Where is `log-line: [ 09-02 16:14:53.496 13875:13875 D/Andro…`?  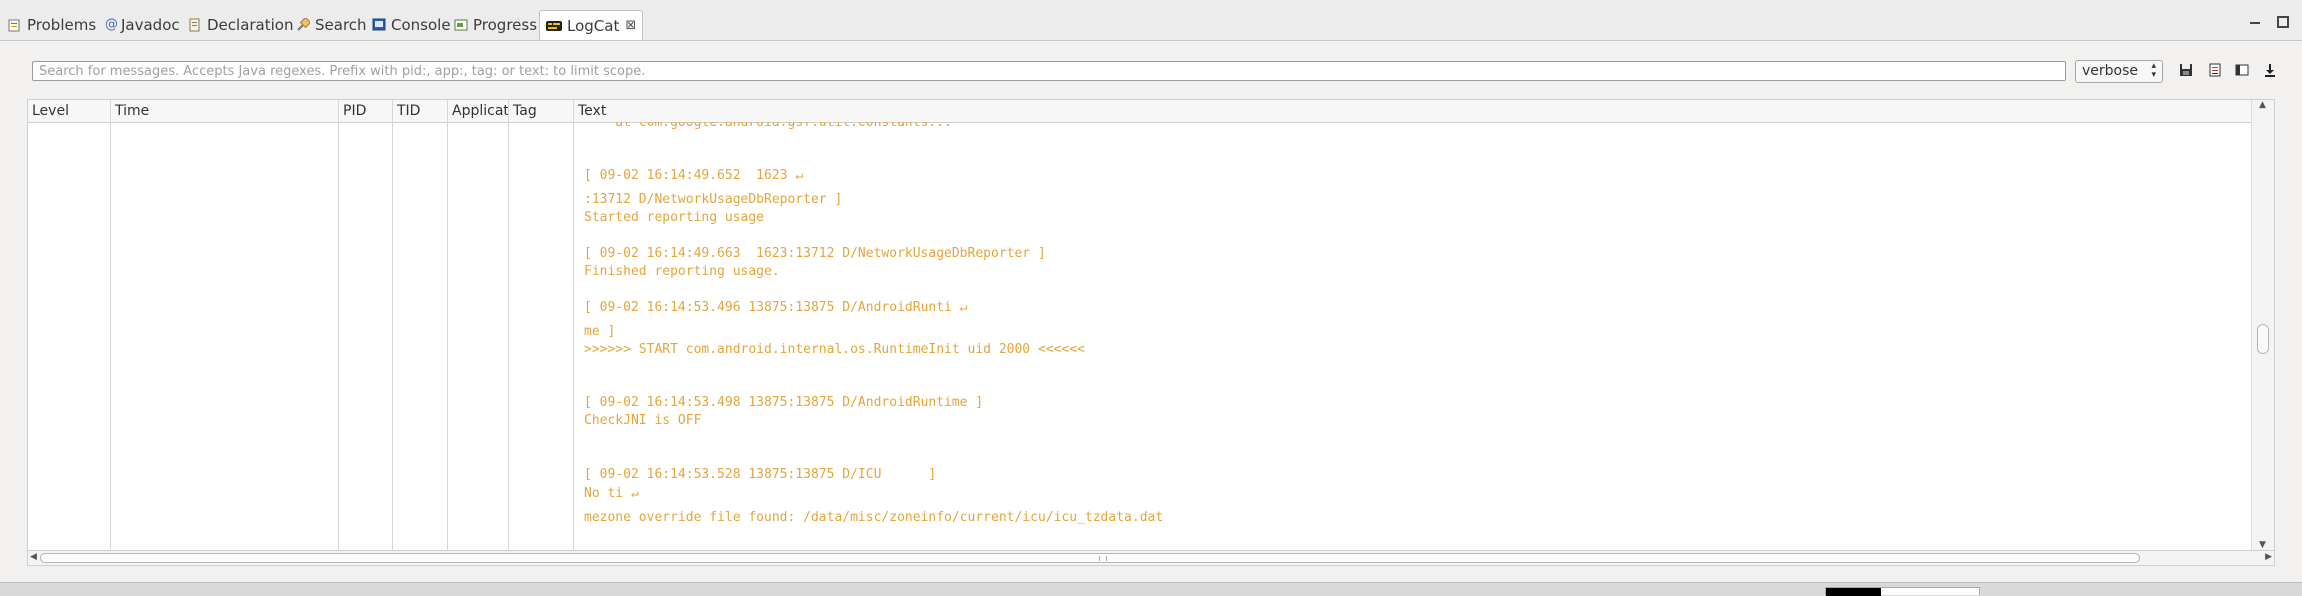 log-line: [ 09-02 16:14:53.496 13875:13875 D/Andro… is located at coordinates (776, 307).